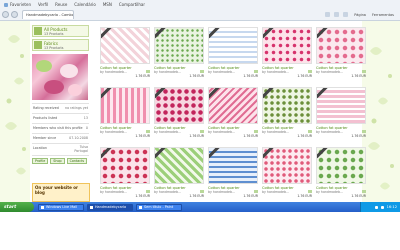 This screenshot has height=250, width=400. What do you see at coordinates (17, 4) in the screenshot?
I see `menu-item-favorites: Favorieten` at bounding box center [17, 4].